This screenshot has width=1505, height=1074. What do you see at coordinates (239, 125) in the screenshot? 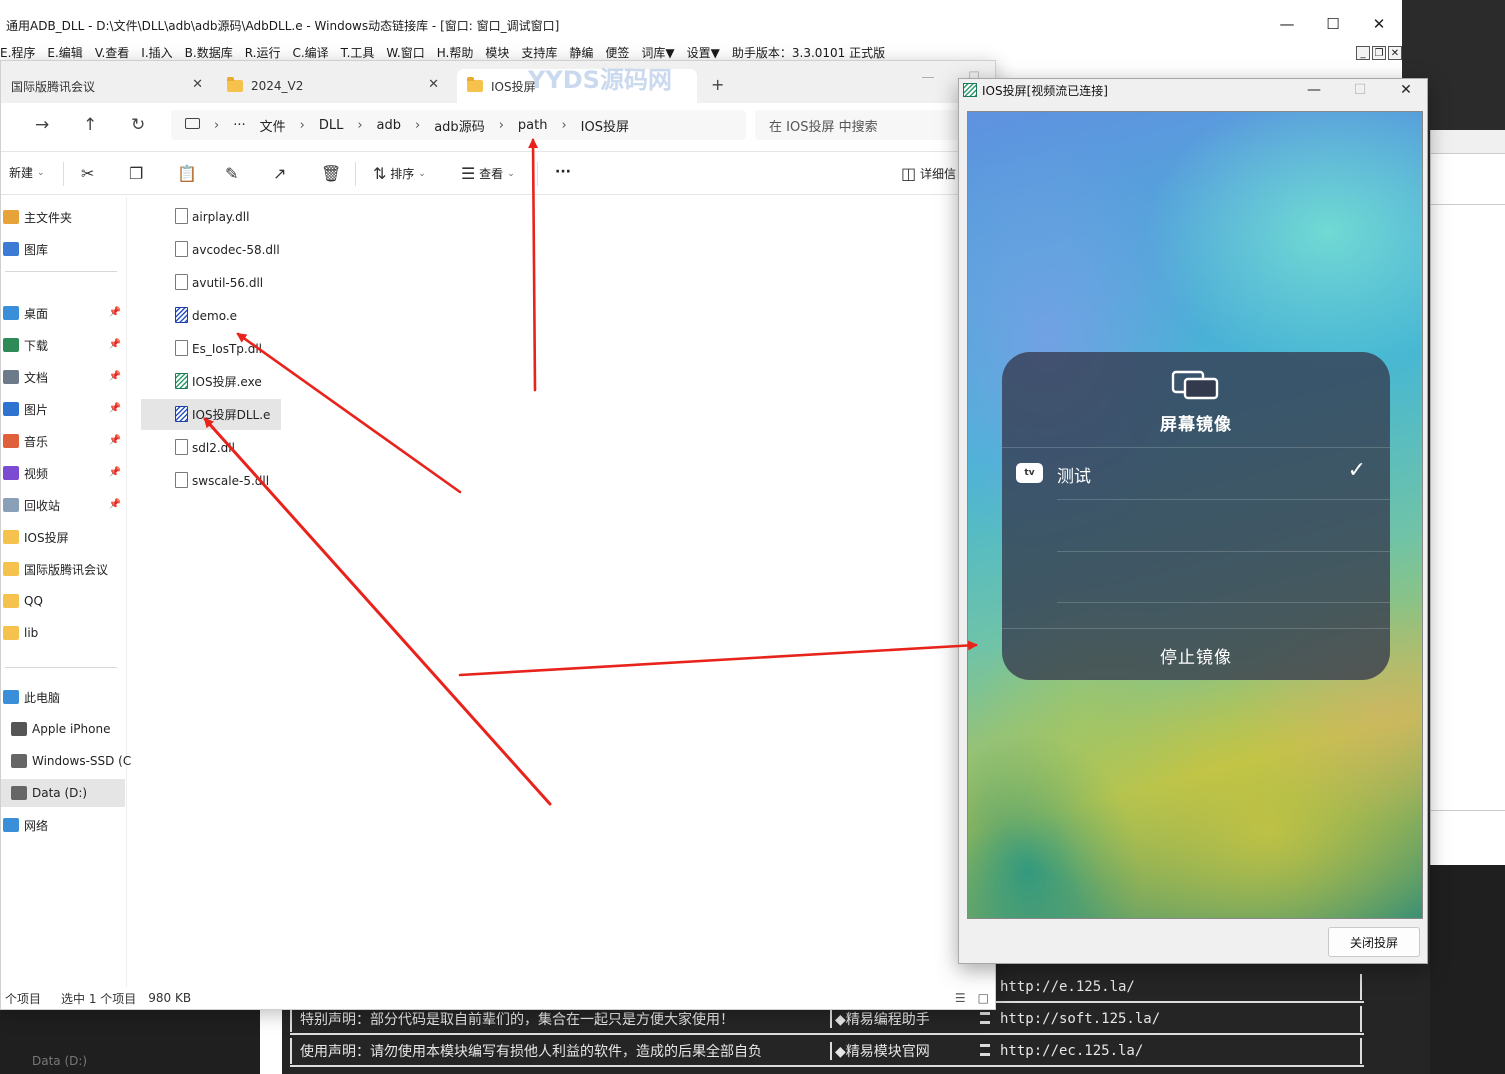
I see `breadcrumb-more: ···` at bounding box center [239, 125].